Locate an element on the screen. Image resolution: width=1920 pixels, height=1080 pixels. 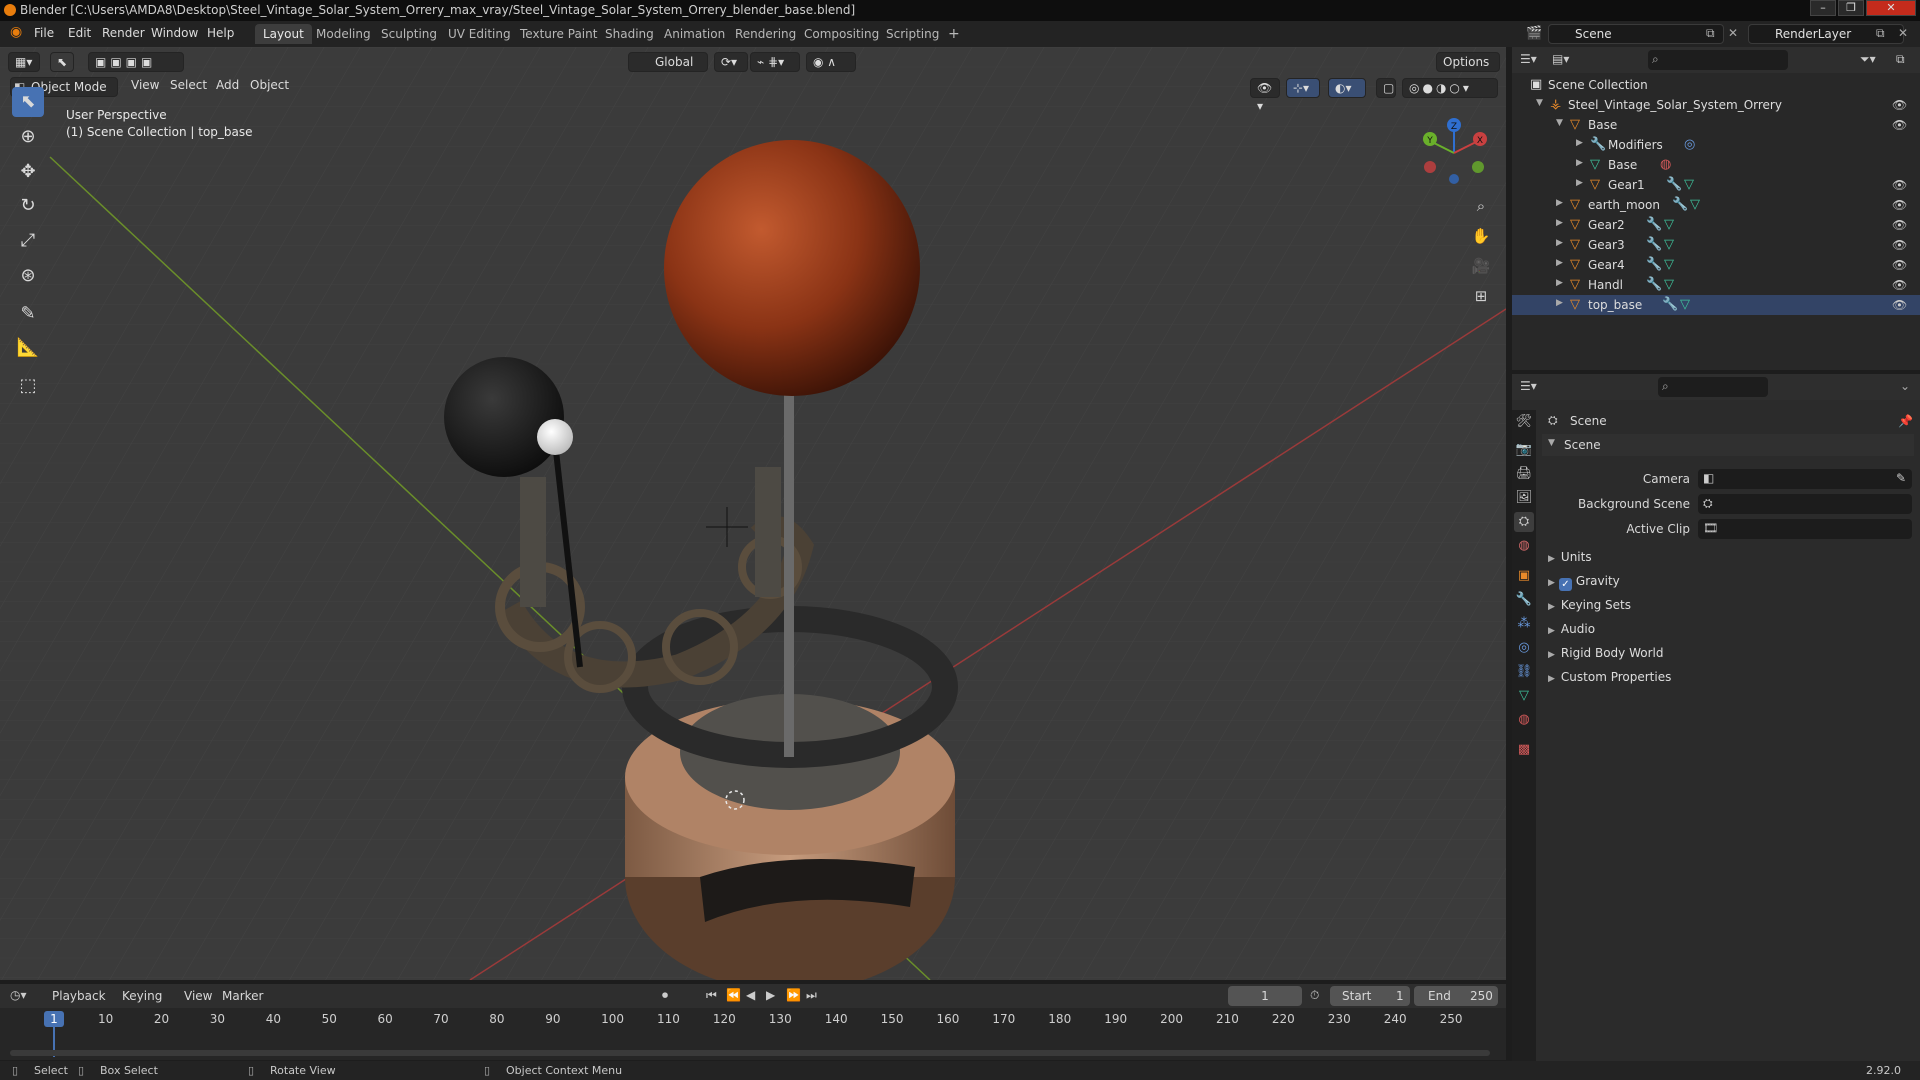
menu-edit: Edit is located at coordinates (79, 33).